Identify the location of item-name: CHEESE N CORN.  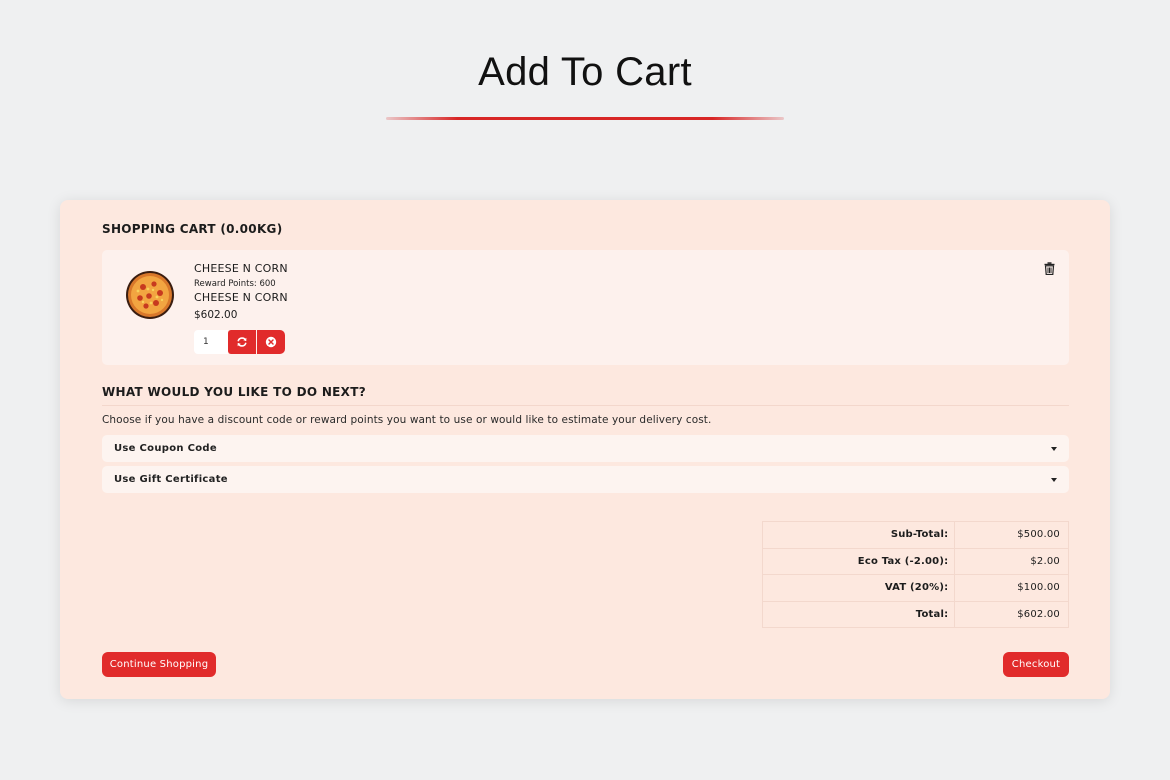
(241, 268).